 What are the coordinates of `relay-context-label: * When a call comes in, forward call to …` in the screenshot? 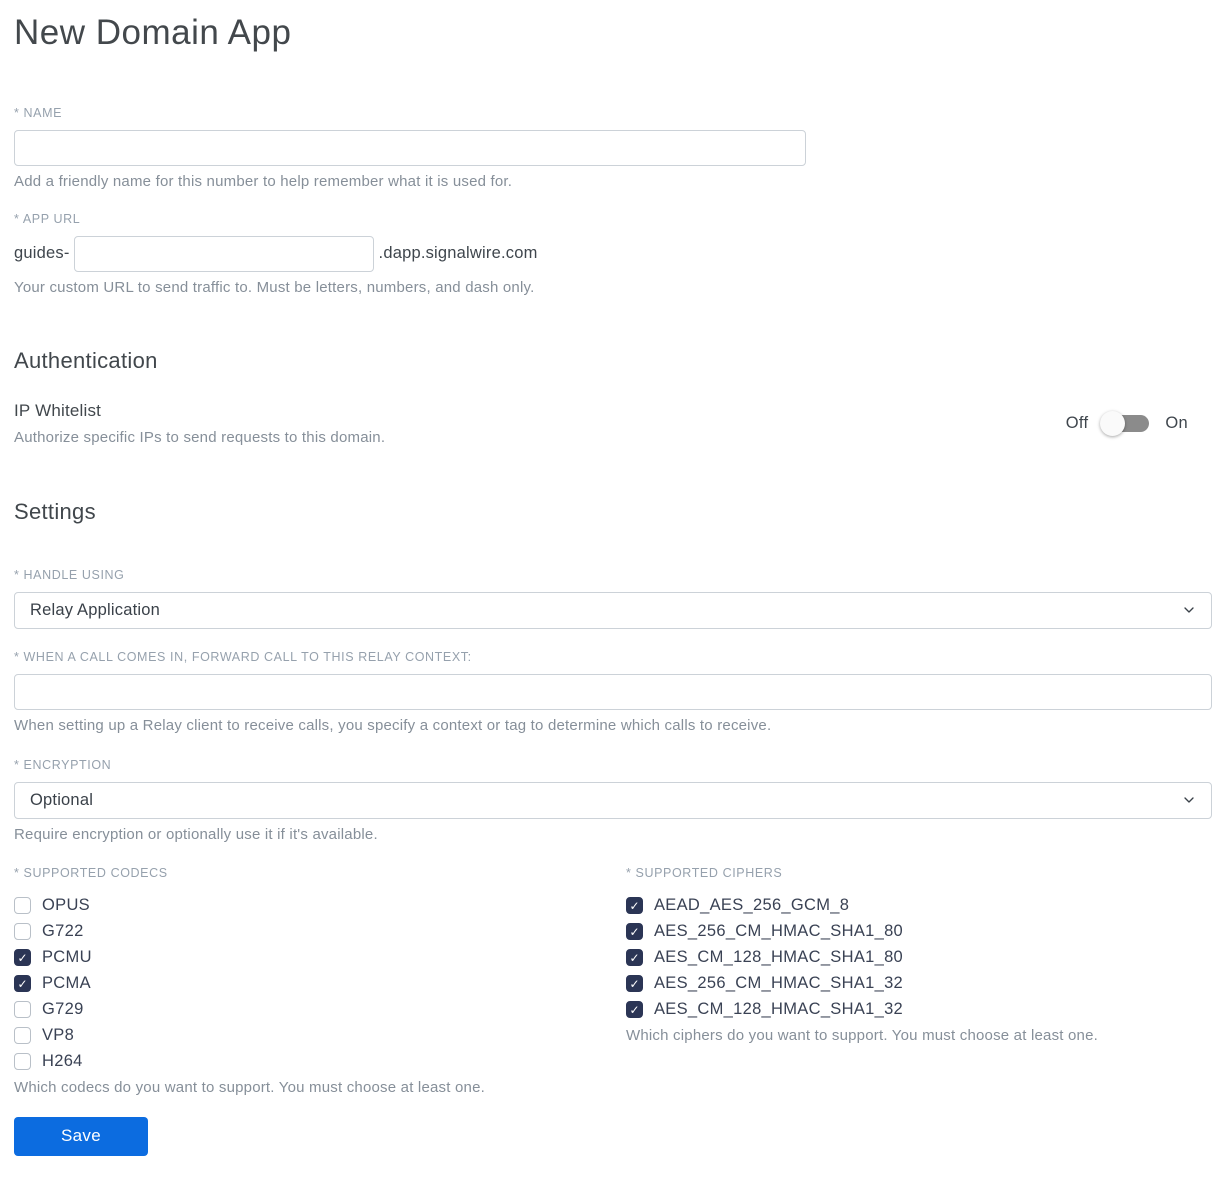 It's located at (243, 656).